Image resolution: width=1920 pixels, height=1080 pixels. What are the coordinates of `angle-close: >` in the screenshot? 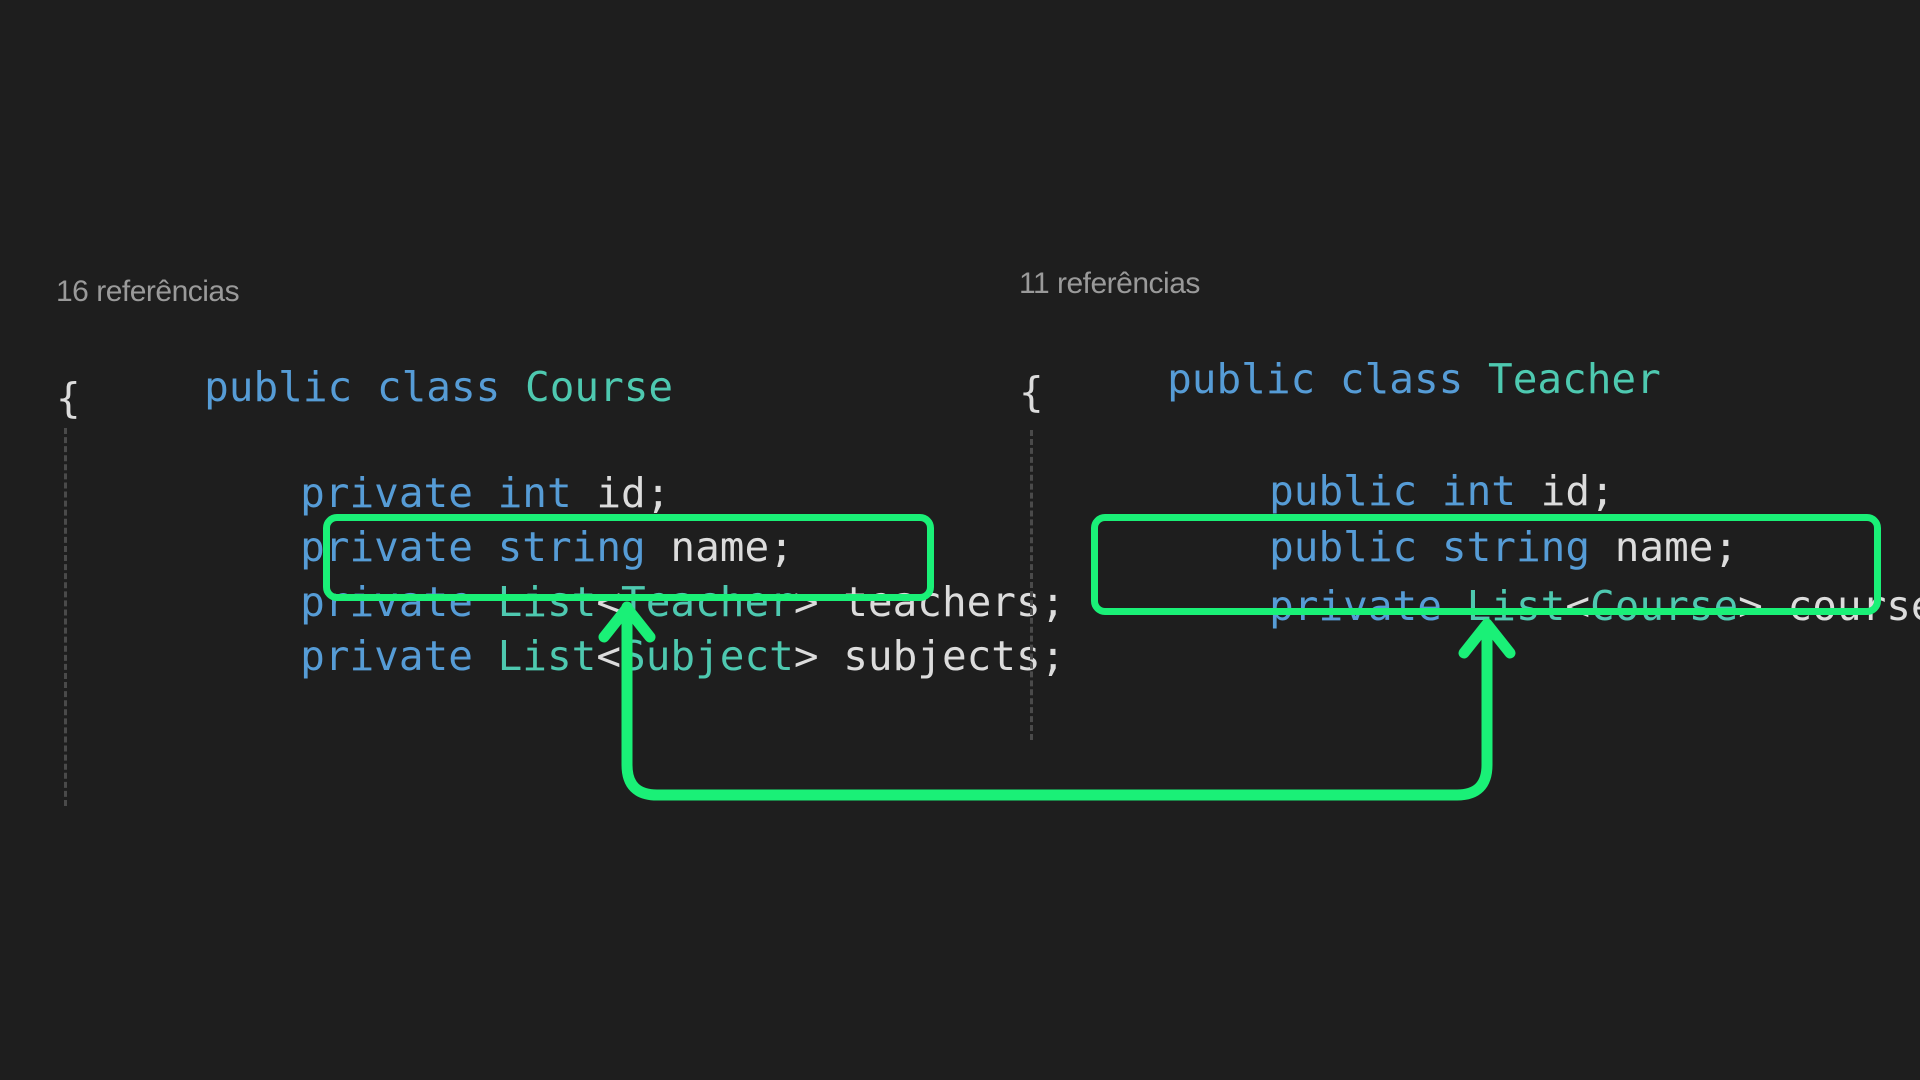 It's located at (806, 656).